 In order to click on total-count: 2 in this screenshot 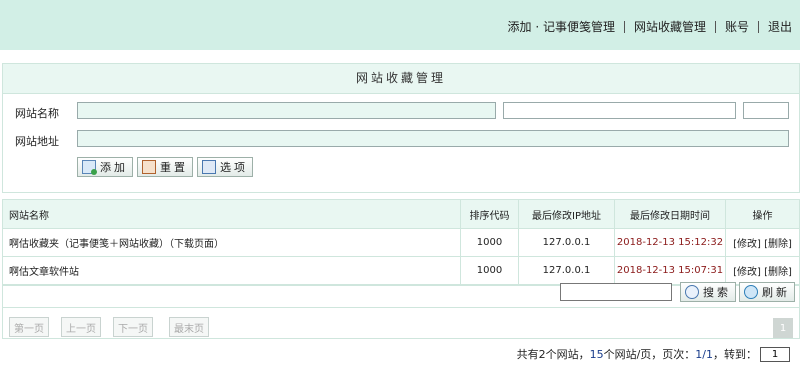, I will do `click(542, 354)`.